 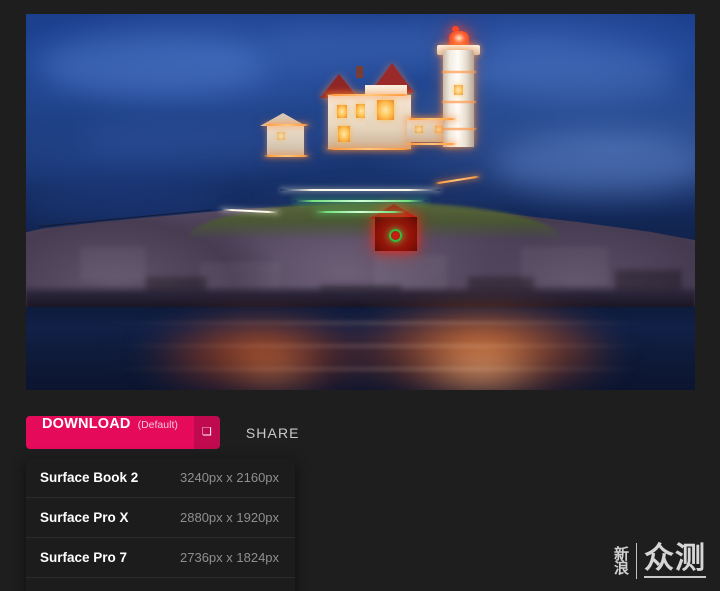 I want to click on resolution-value: 2736px x 1824px, so click(x=230, y=557).